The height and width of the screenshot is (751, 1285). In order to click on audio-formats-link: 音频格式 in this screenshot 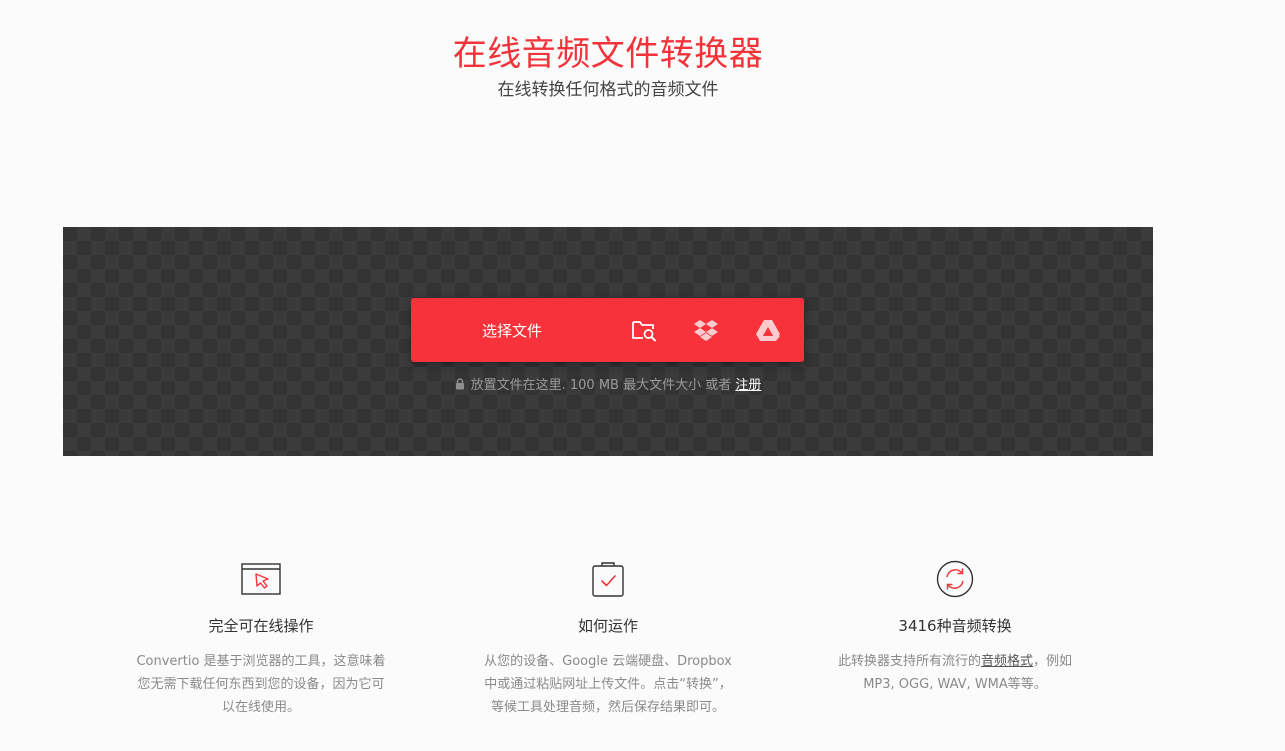, I will do `click(1007, 661)`.